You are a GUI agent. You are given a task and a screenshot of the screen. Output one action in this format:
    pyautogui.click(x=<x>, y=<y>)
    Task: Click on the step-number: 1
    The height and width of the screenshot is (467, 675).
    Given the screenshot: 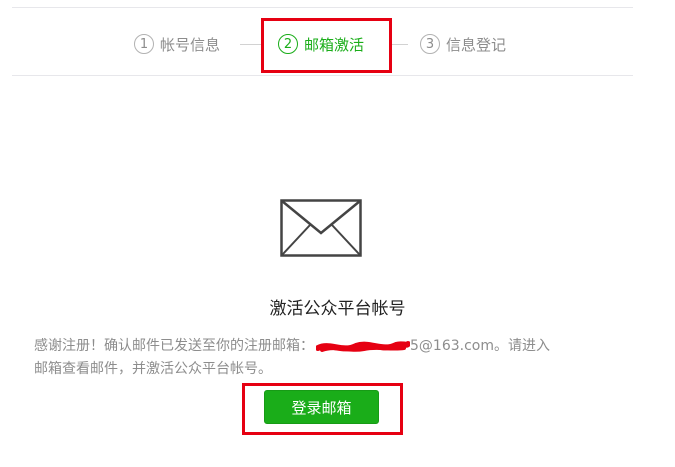 What is the action you would take?
    pyautogui.click(x=144, y=44)
    